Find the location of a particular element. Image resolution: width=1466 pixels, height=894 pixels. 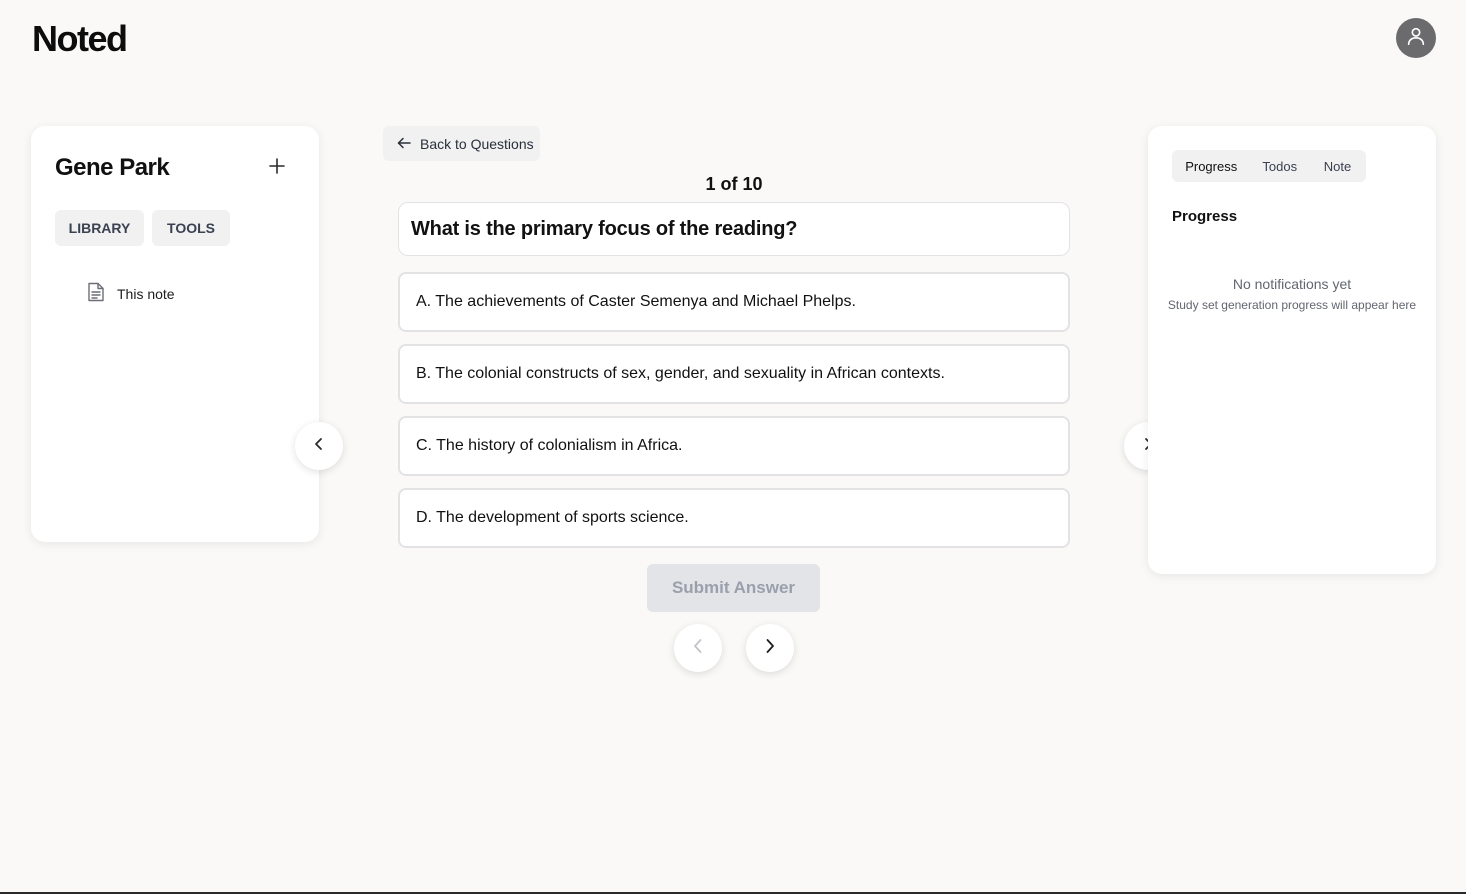

library-sidebar: Gene Park LIBRARY TOOLS This note is located at coordinates (175, 334).